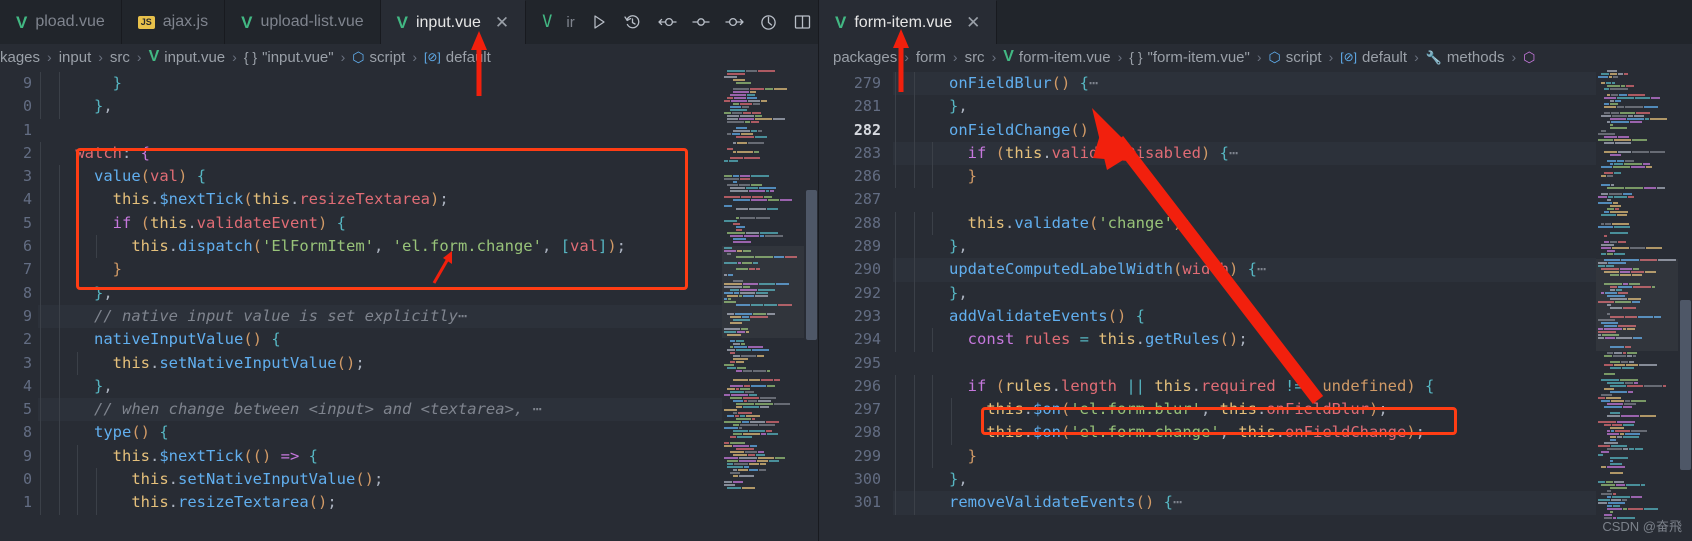  I want to click on tab-input-vue: V input.vue ✕, so click(453, 22).